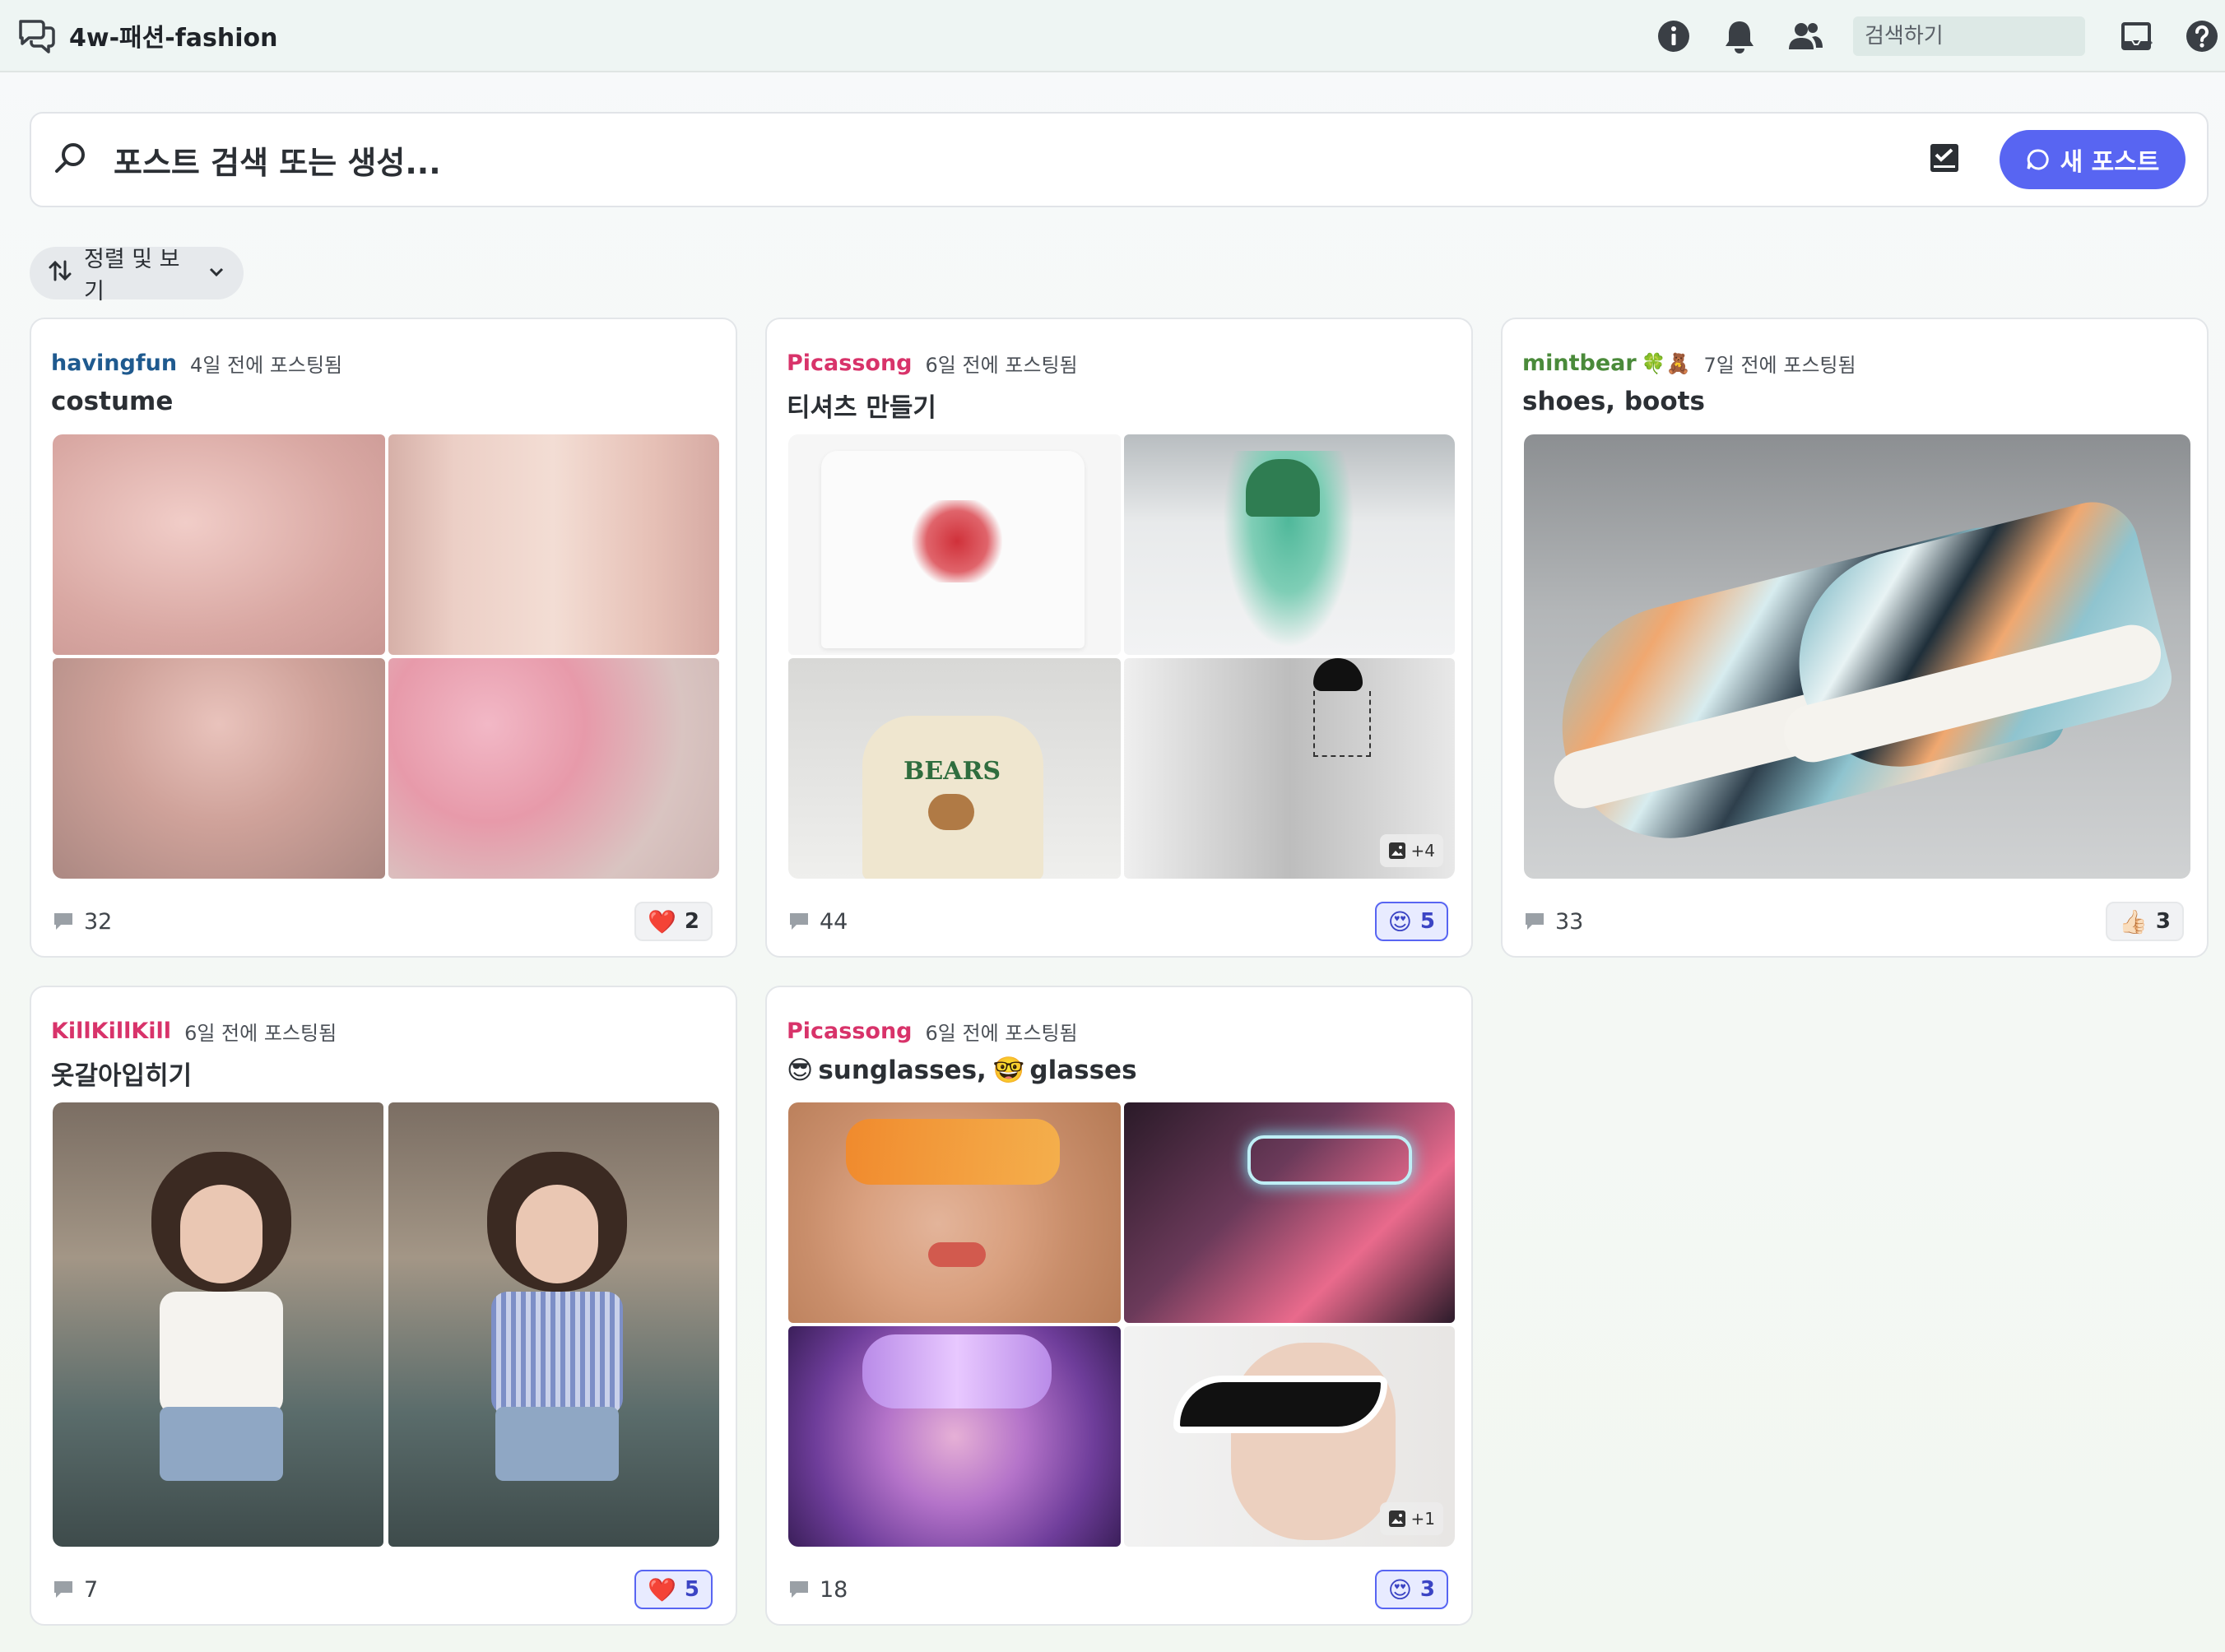  I want to click on new-post-button: 새 포스트, so click(2093, 160).